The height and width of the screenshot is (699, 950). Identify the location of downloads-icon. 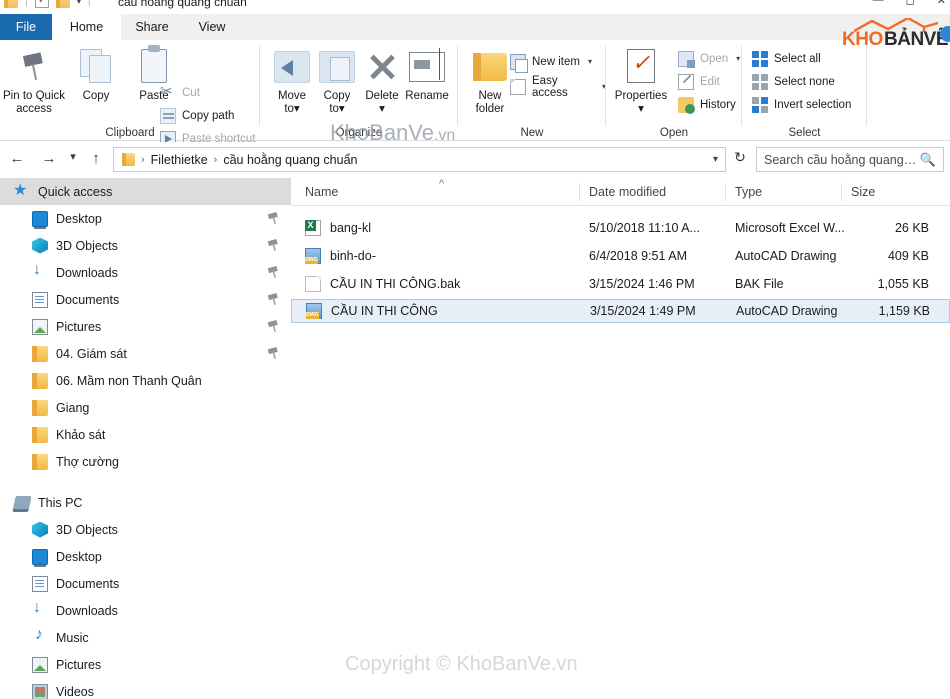
(40, 609).